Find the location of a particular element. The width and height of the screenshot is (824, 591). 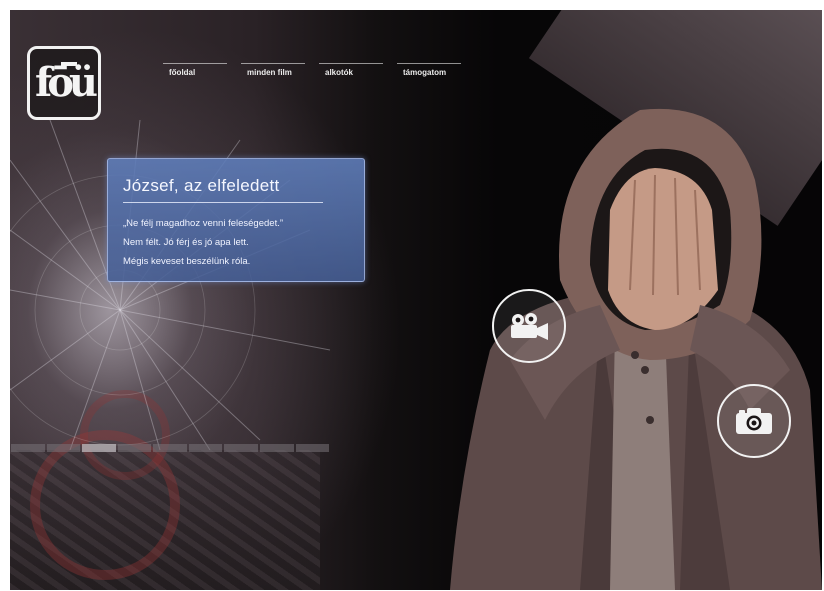

photo-camera-icon is located at coordinates (754, 421).